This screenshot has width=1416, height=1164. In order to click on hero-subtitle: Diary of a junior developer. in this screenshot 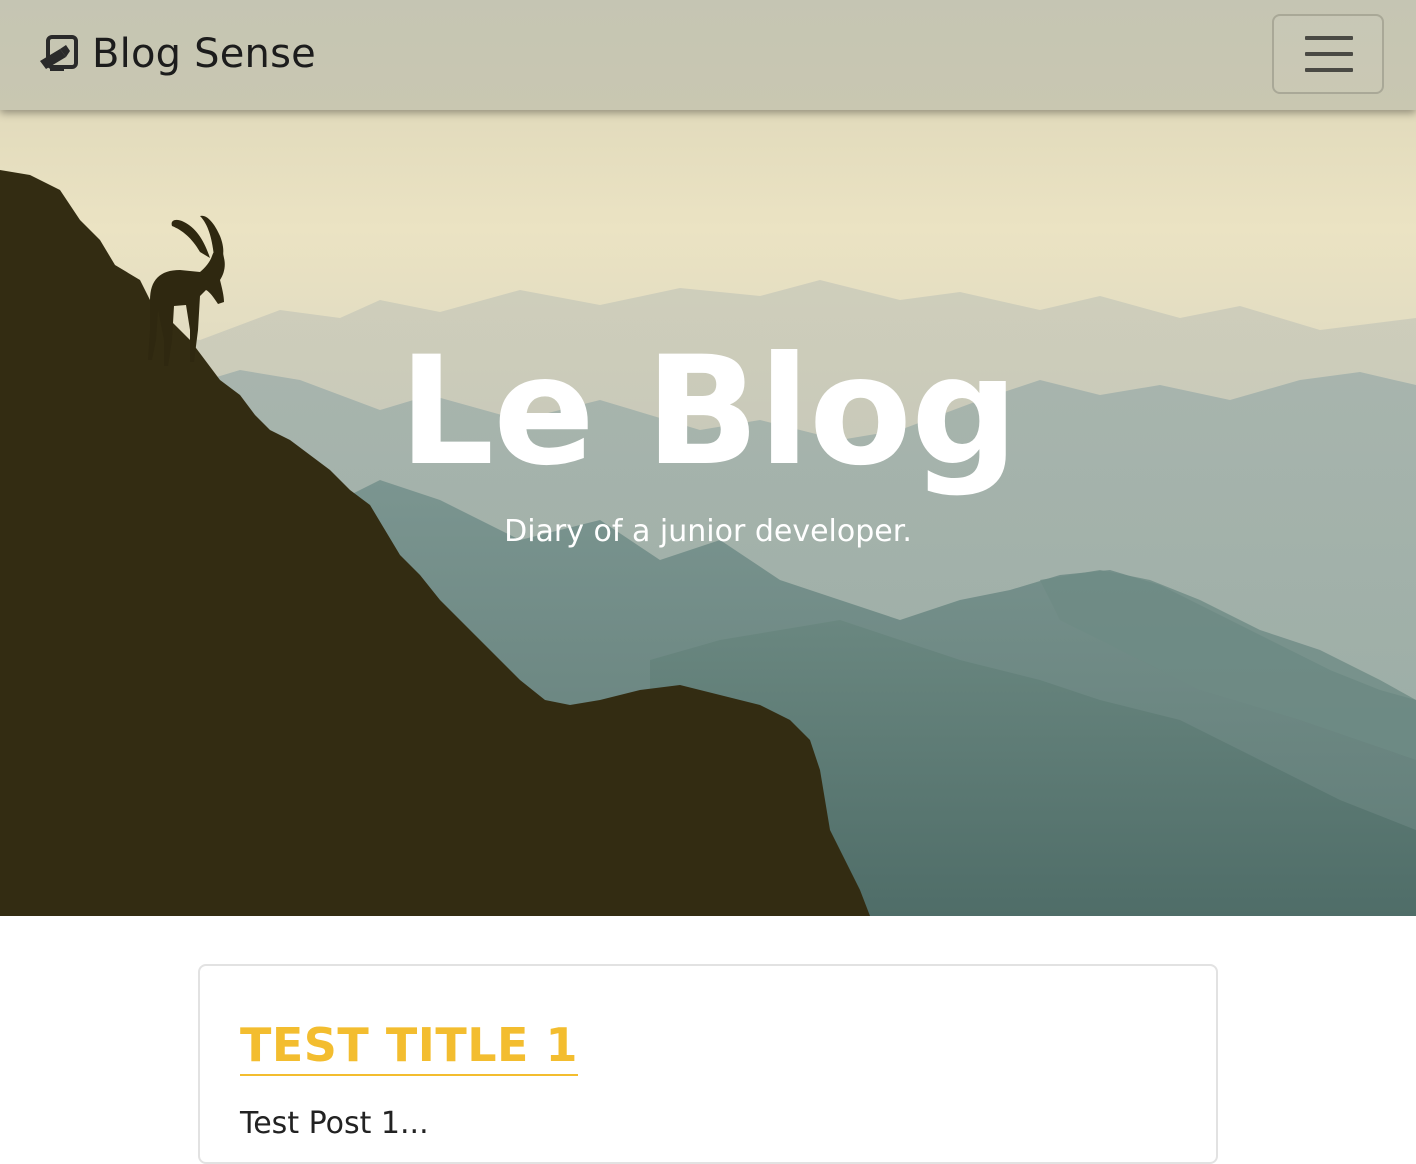, I will do `click(708, 531)`.